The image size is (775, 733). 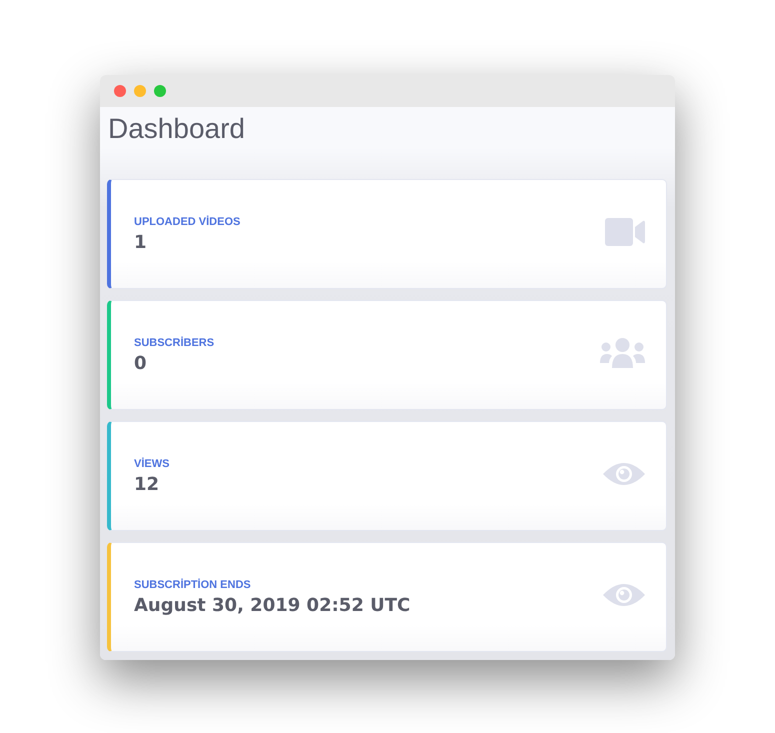 What do you see at coordinates (147, 484) in the screenshot?
I see `stat-value: 12` at bounding box center [147, 484].